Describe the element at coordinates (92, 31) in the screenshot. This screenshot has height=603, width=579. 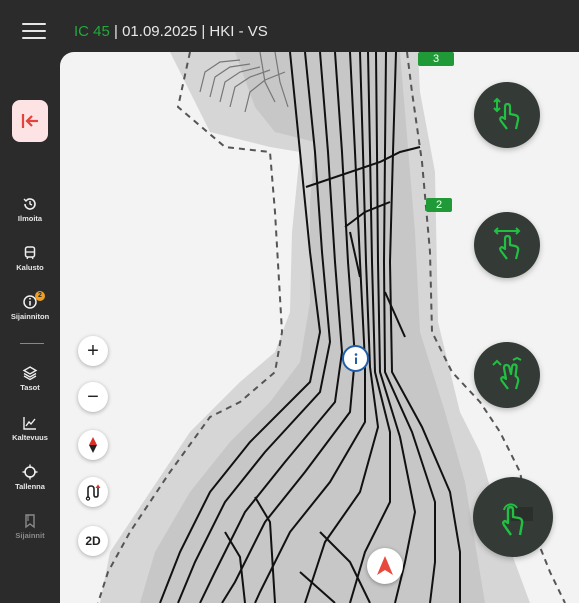
I see `train-id: IC 45` at that location.